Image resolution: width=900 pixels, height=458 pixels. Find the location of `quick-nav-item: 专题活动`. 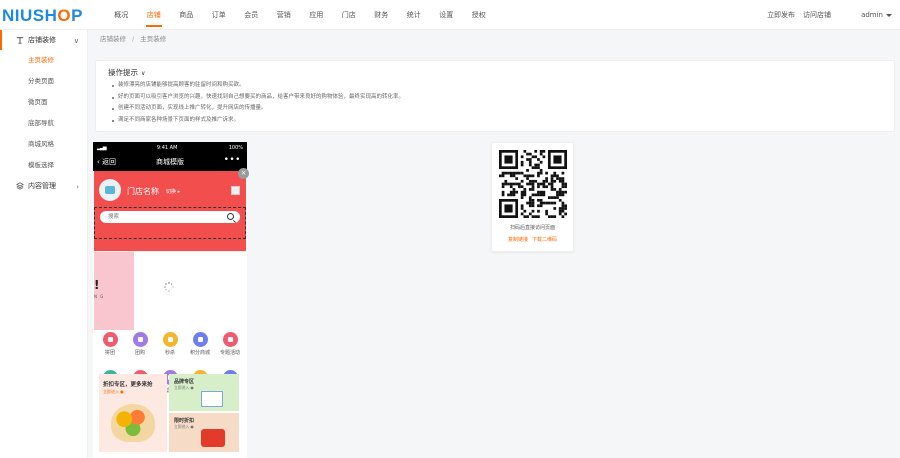

quick-nav-item: 专题活动 is located at coordinates (230, 344).